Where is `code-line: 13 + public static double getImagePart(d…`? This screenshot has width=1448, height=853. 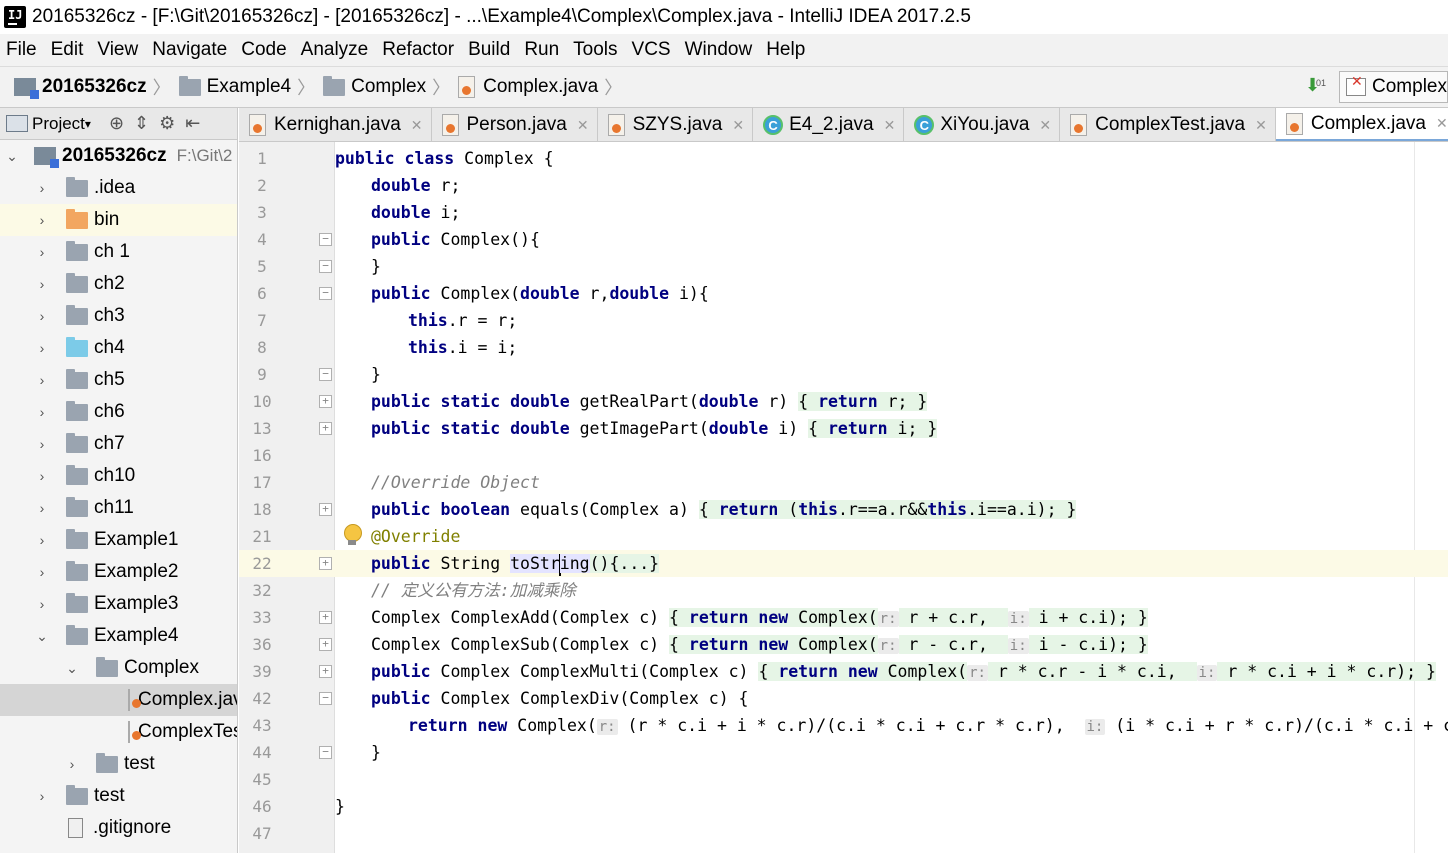 code-line: 13 + public static double getImagePart(d… is located at coordinates (843, 428).